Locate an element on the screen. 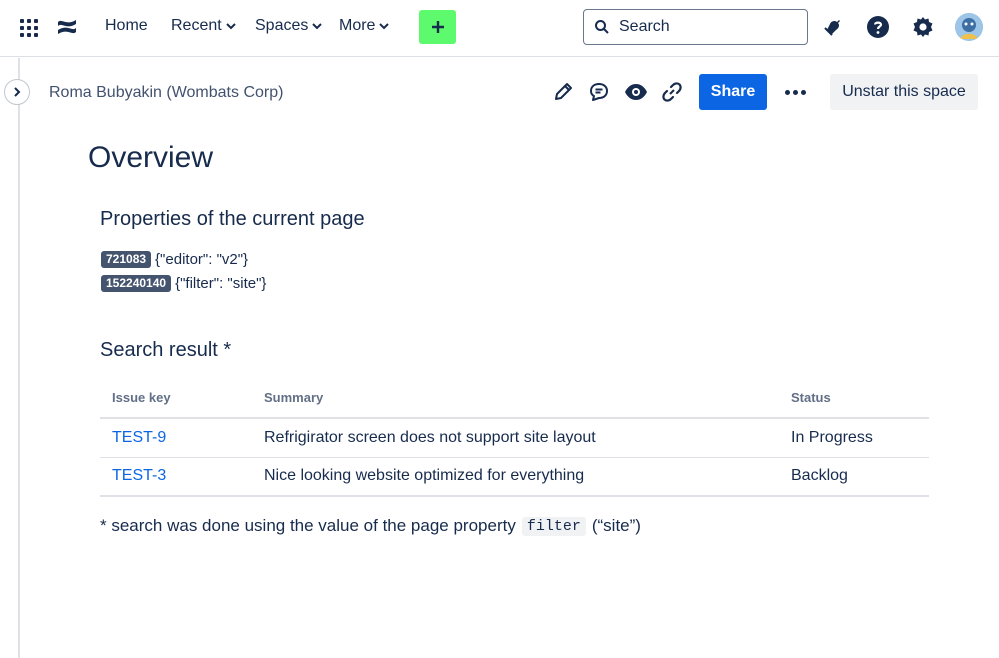  properties-heading: Properties of the current page is located at coordinates (232, 219).